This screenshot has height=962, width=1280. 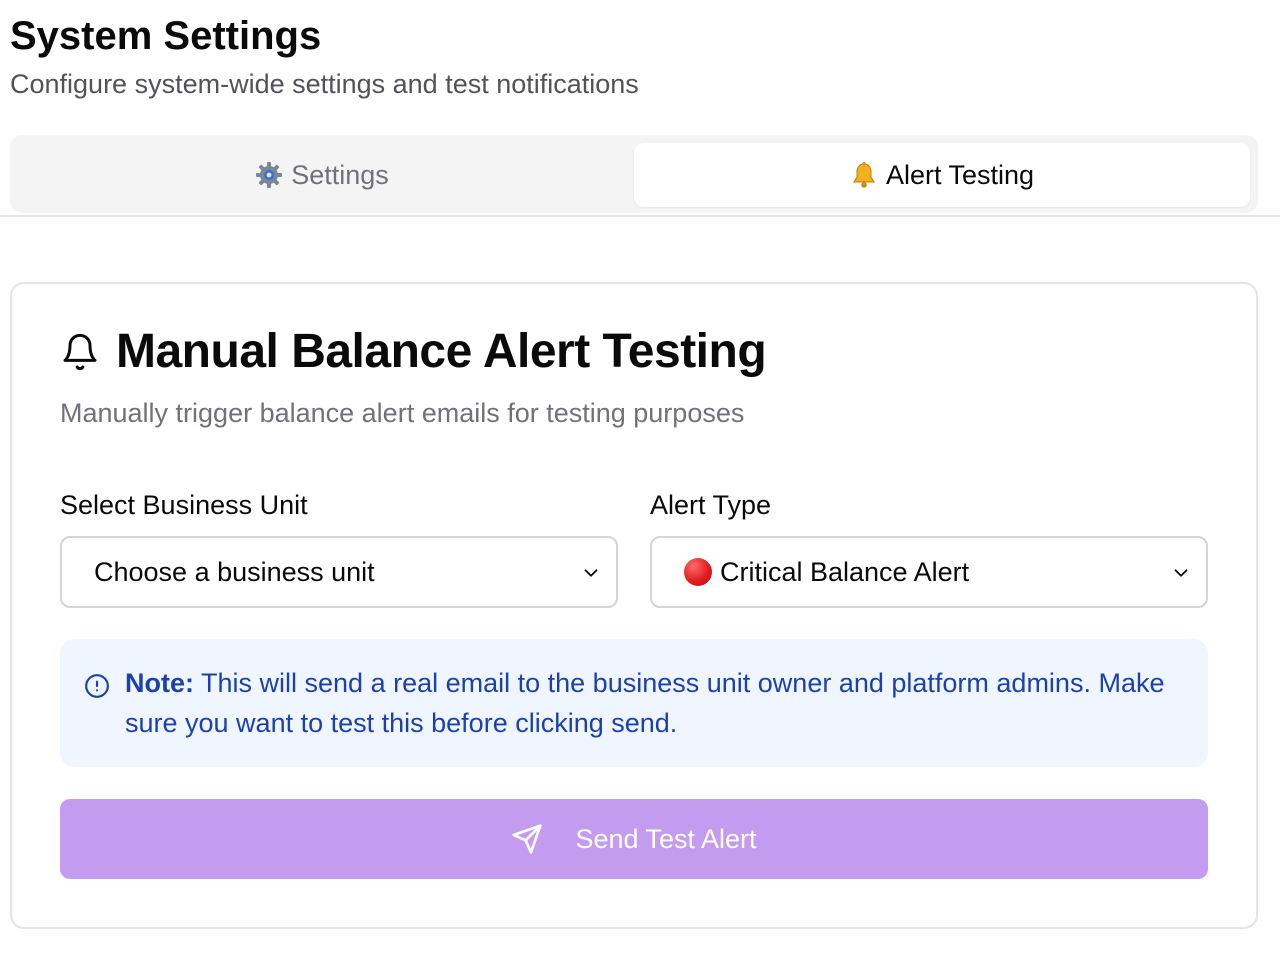 I want to click on gear-icon, so click(x=269, y=175).